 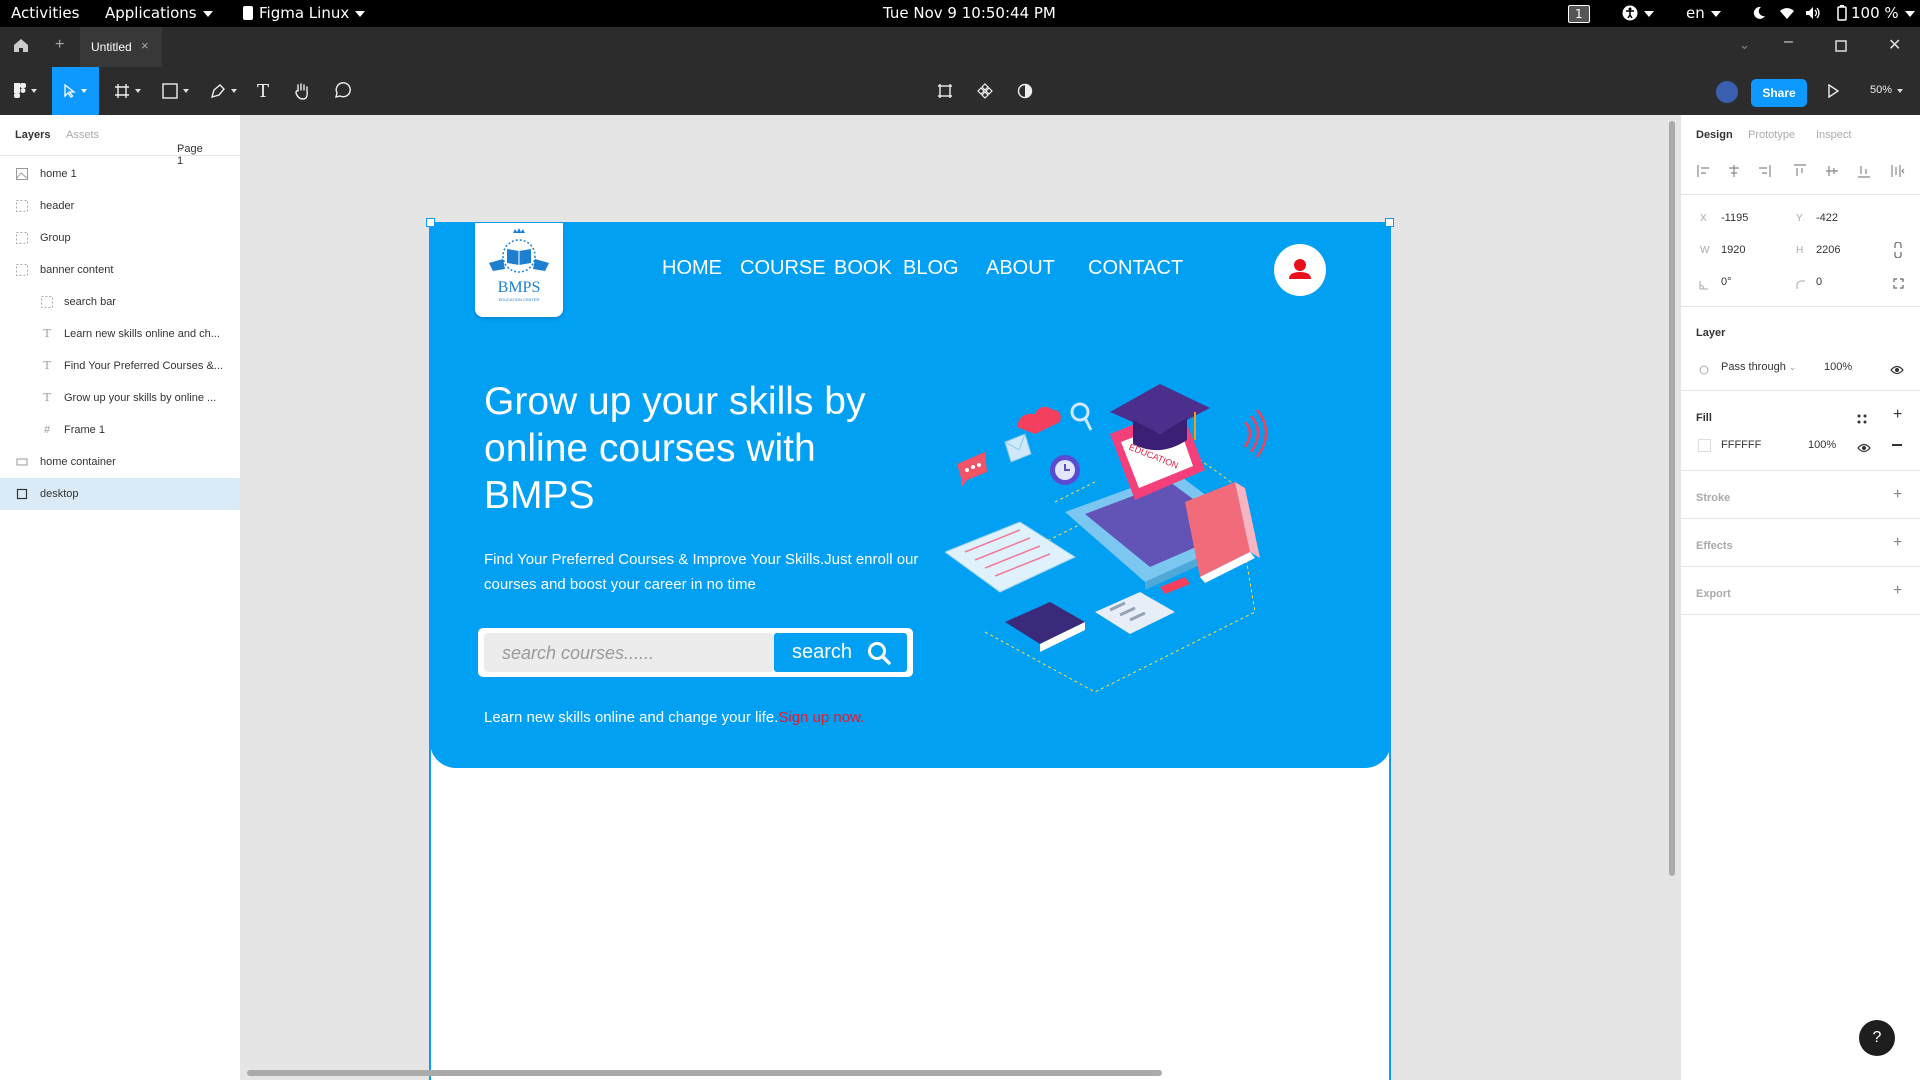 What do you see at coordinates (1758, 367) in the screenshot?
I see `blend-mode-select: Pass through ⌄` at bounding box center [1758, 367].